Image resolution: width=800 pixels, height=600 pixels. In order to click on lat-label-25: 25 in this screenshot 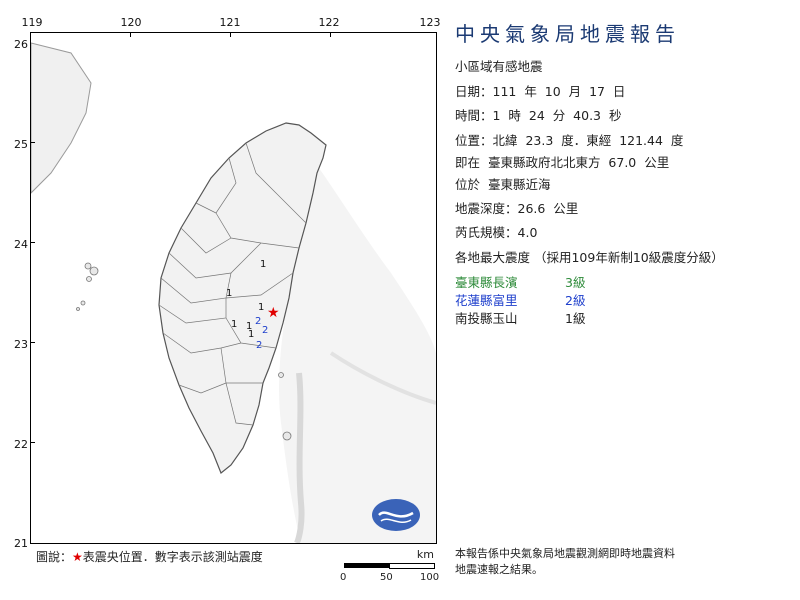, I will do `click(21, 144)`.